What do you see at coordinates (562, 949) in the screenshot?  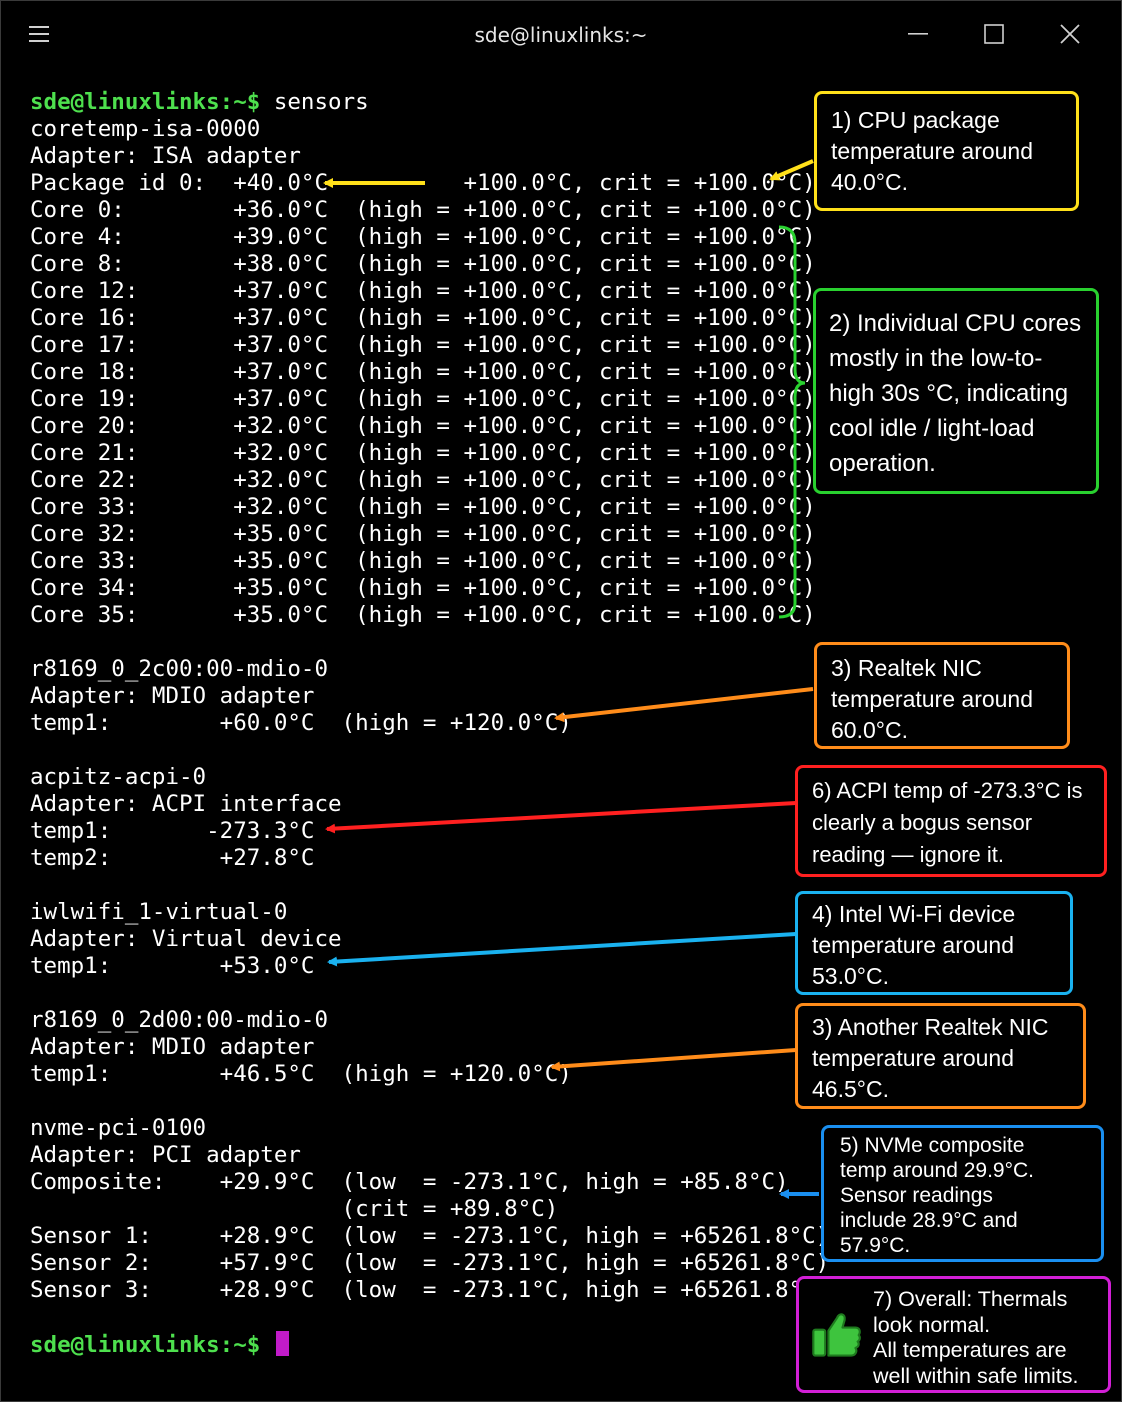 I see `arrow-wifi` at bounding box center [562, 949].